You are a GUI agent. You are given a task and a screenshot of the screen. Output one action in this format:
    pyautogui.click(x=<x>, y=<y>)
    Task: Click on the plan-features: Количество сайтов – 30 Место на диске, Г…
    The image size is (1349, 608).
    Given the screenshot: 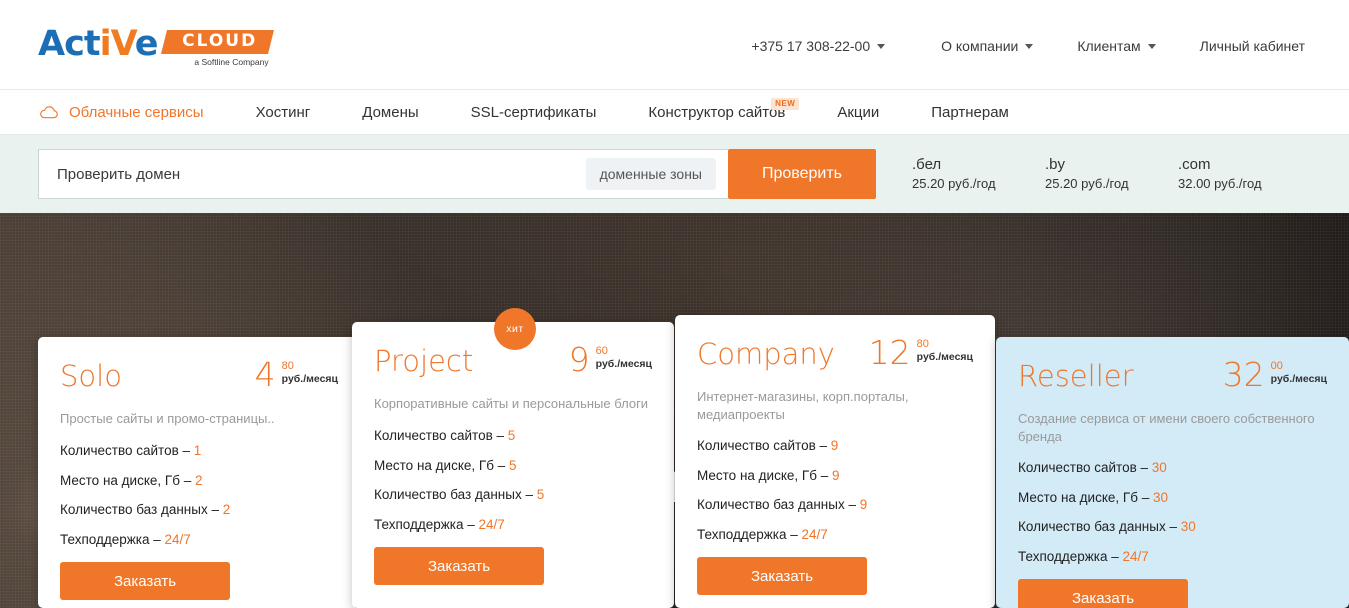 What is the action you would take?
    pyautogui.click(x=1172, y=512)
    